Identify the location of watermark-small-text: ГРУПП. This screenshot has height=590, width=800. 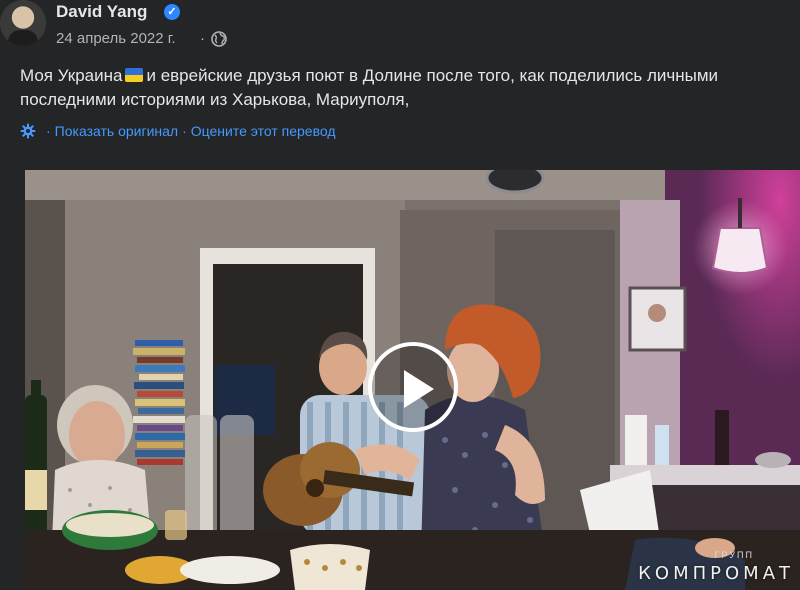
(734, 555).